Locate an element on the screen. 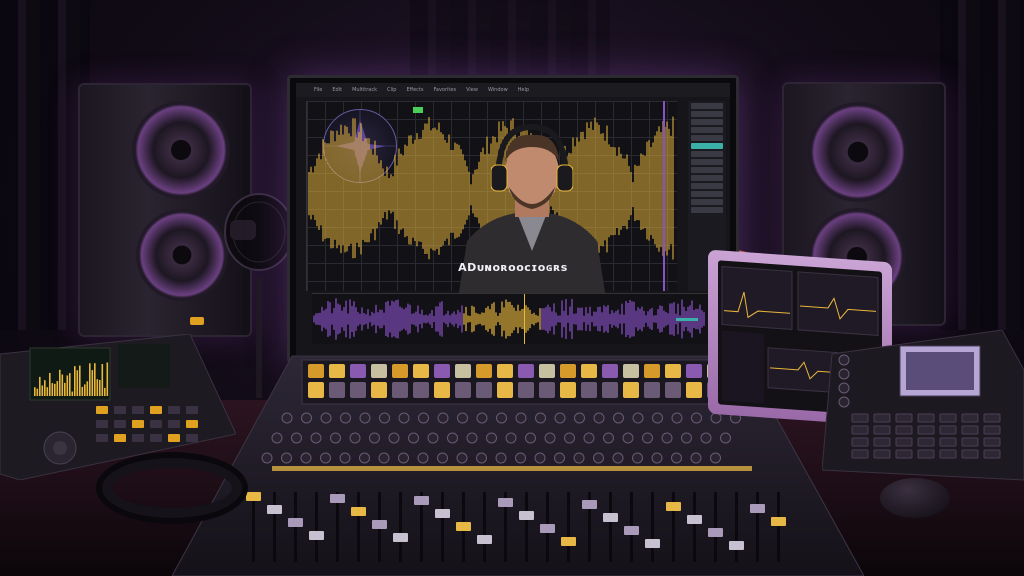 This screenshot has height=576, width=1024. mouse-icon is located at coordinates (915, 498).